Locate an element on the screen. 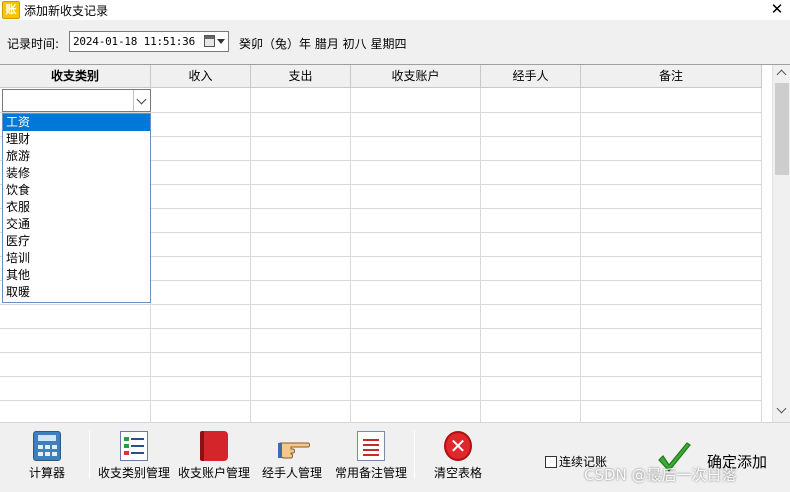 The height and width of the screenshot is (492, 790). vertical-scrollbar is located at coordinates (781, 243).